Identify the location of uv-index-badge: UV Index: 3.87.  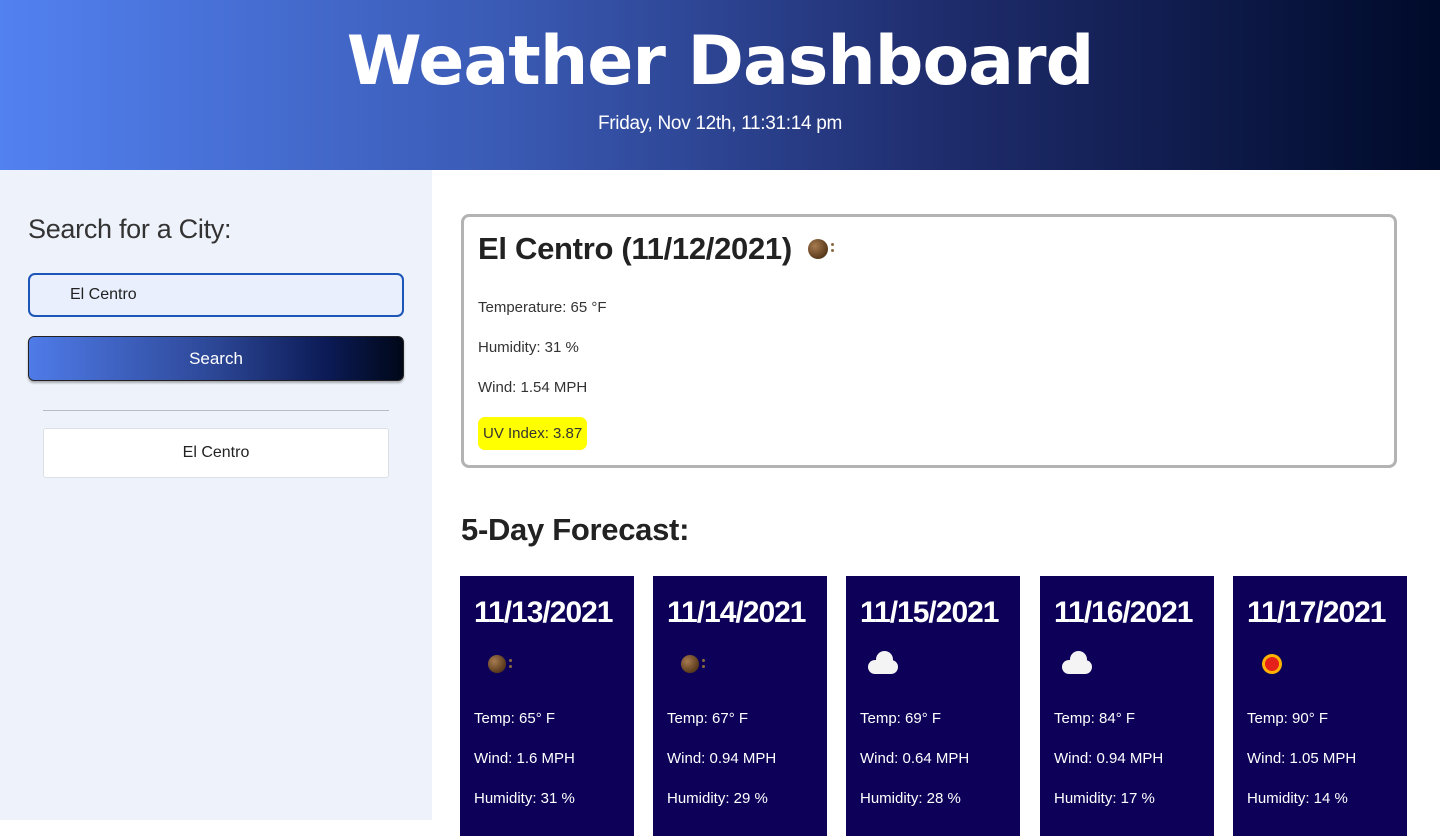
(533, 433).